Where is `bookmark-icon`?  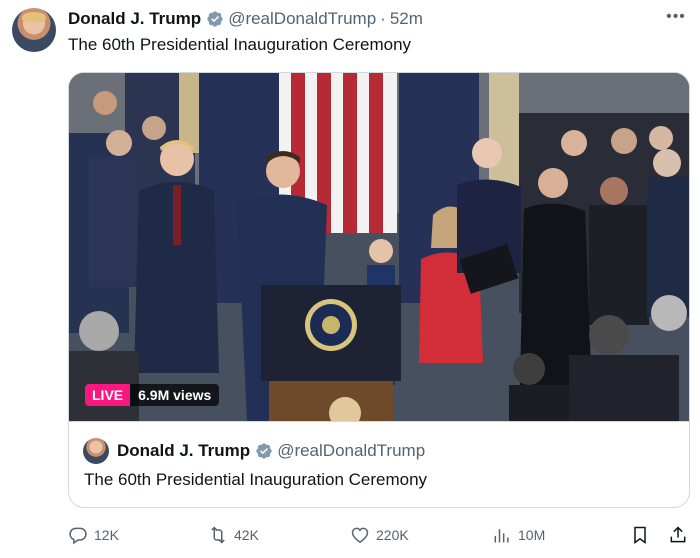
bookmark-icon is located at coordinates (640, 535).